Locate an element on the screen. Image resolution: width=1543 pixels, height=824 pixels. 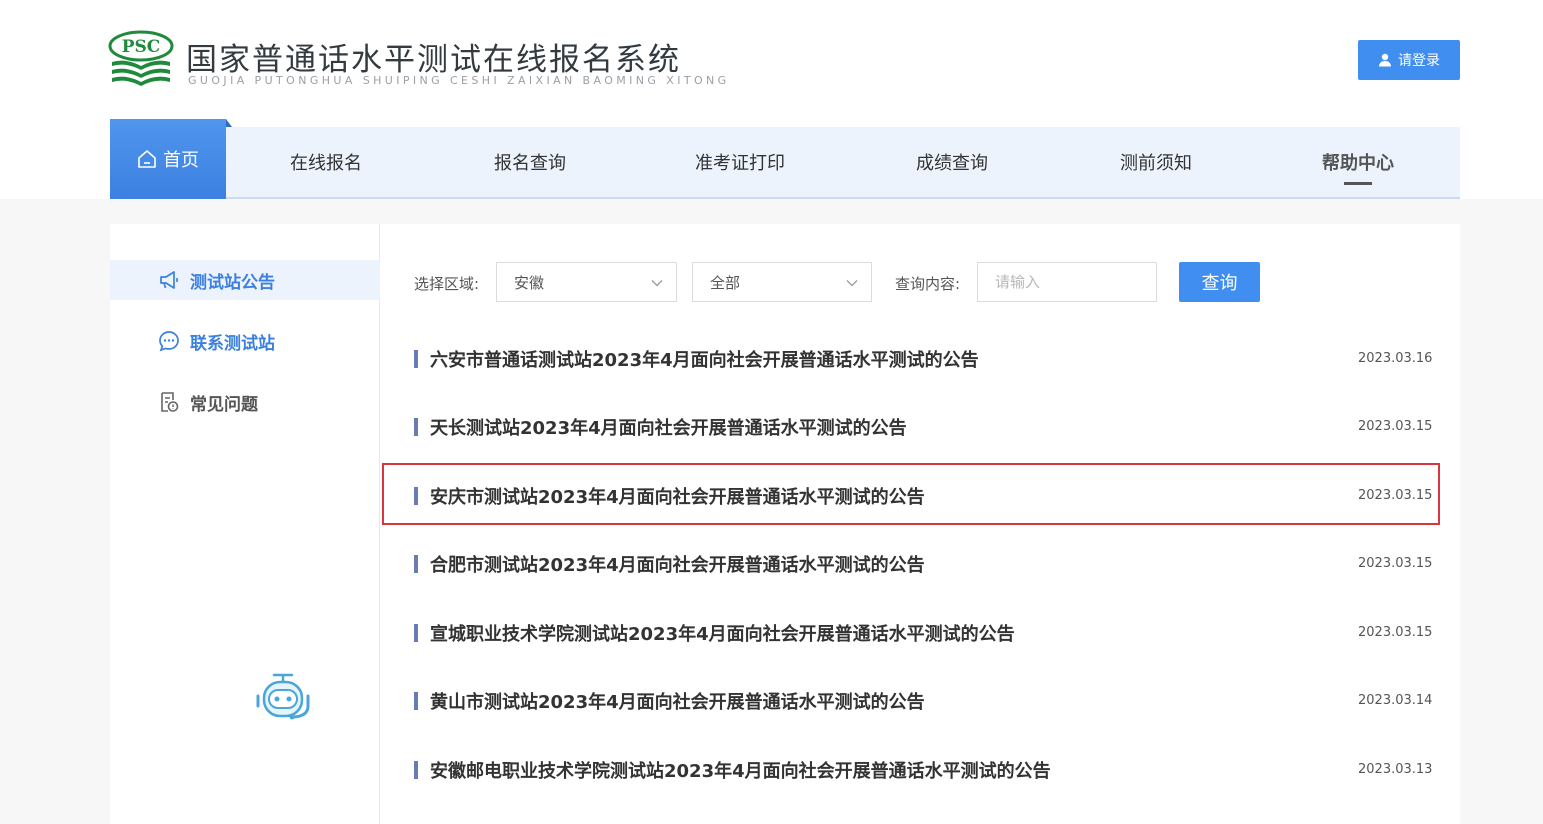
notice-title: 天长测试站2023年4月面向社会开展普通话水平测试的公告 is located at coordinates (668, 427).